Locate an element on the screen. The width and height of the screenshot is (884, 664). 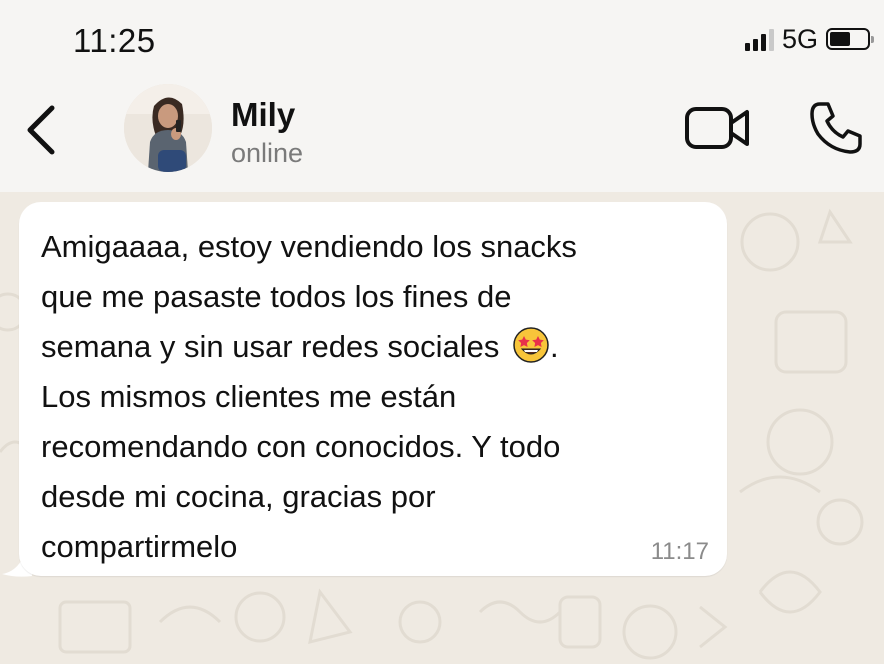
back-button is located at coordinates (42, 130).